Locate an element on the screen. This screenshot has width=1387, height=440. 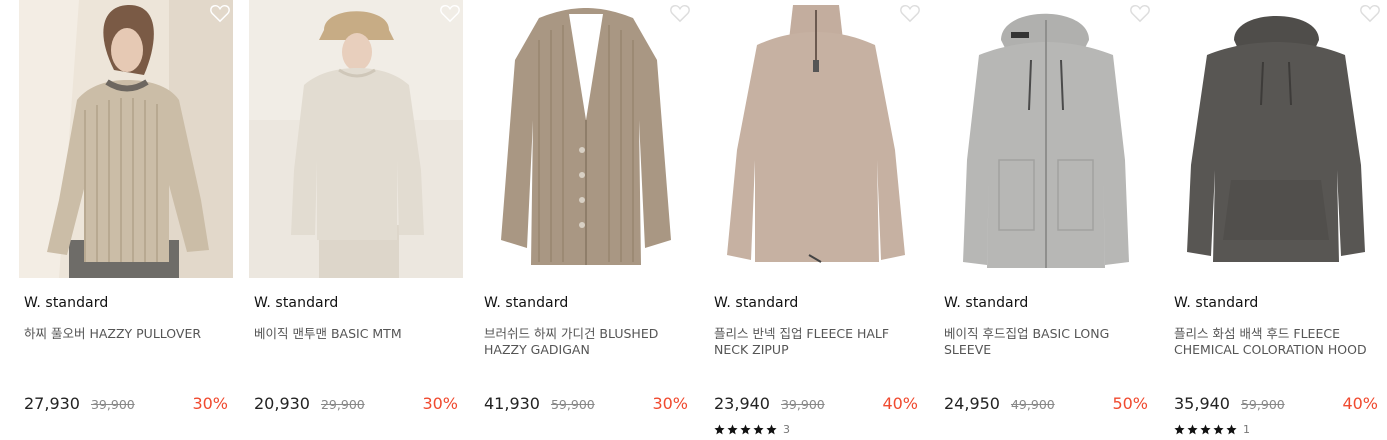
hooded-zipup-photo is located at coordinates (1046, 139).